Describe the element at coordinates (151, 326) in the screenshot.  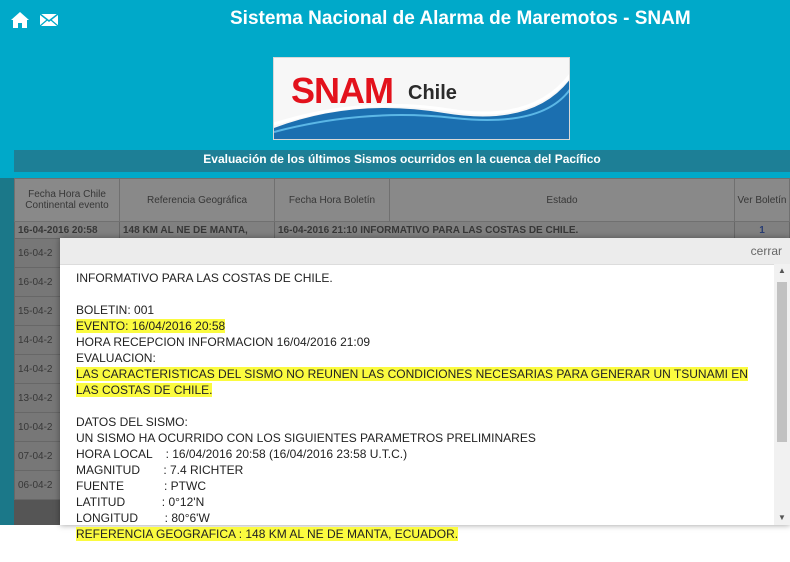
I see `bulletin-line-text: EVENTO: 16/04/2016 20:58` at that location.